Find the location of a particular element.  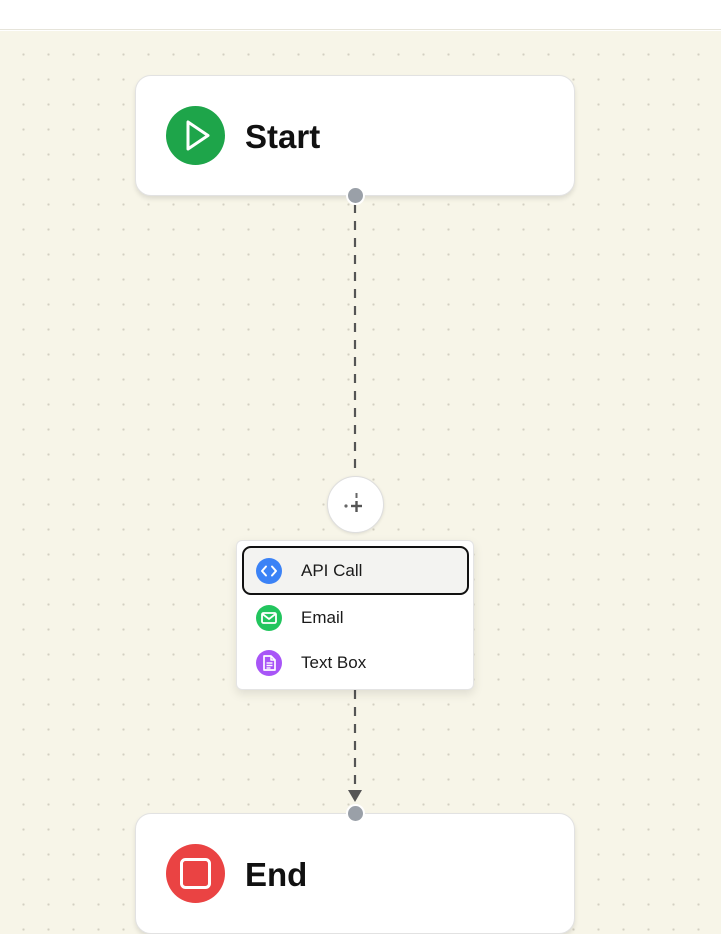

menu-item-text-box: Text Box is located at coordinates (355, 662).